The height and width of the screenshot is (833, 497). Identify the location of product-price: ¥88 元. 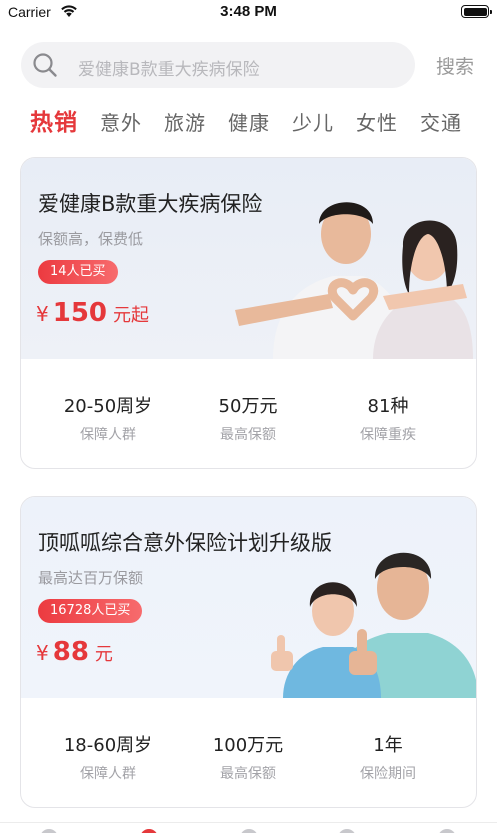
(74, 652).